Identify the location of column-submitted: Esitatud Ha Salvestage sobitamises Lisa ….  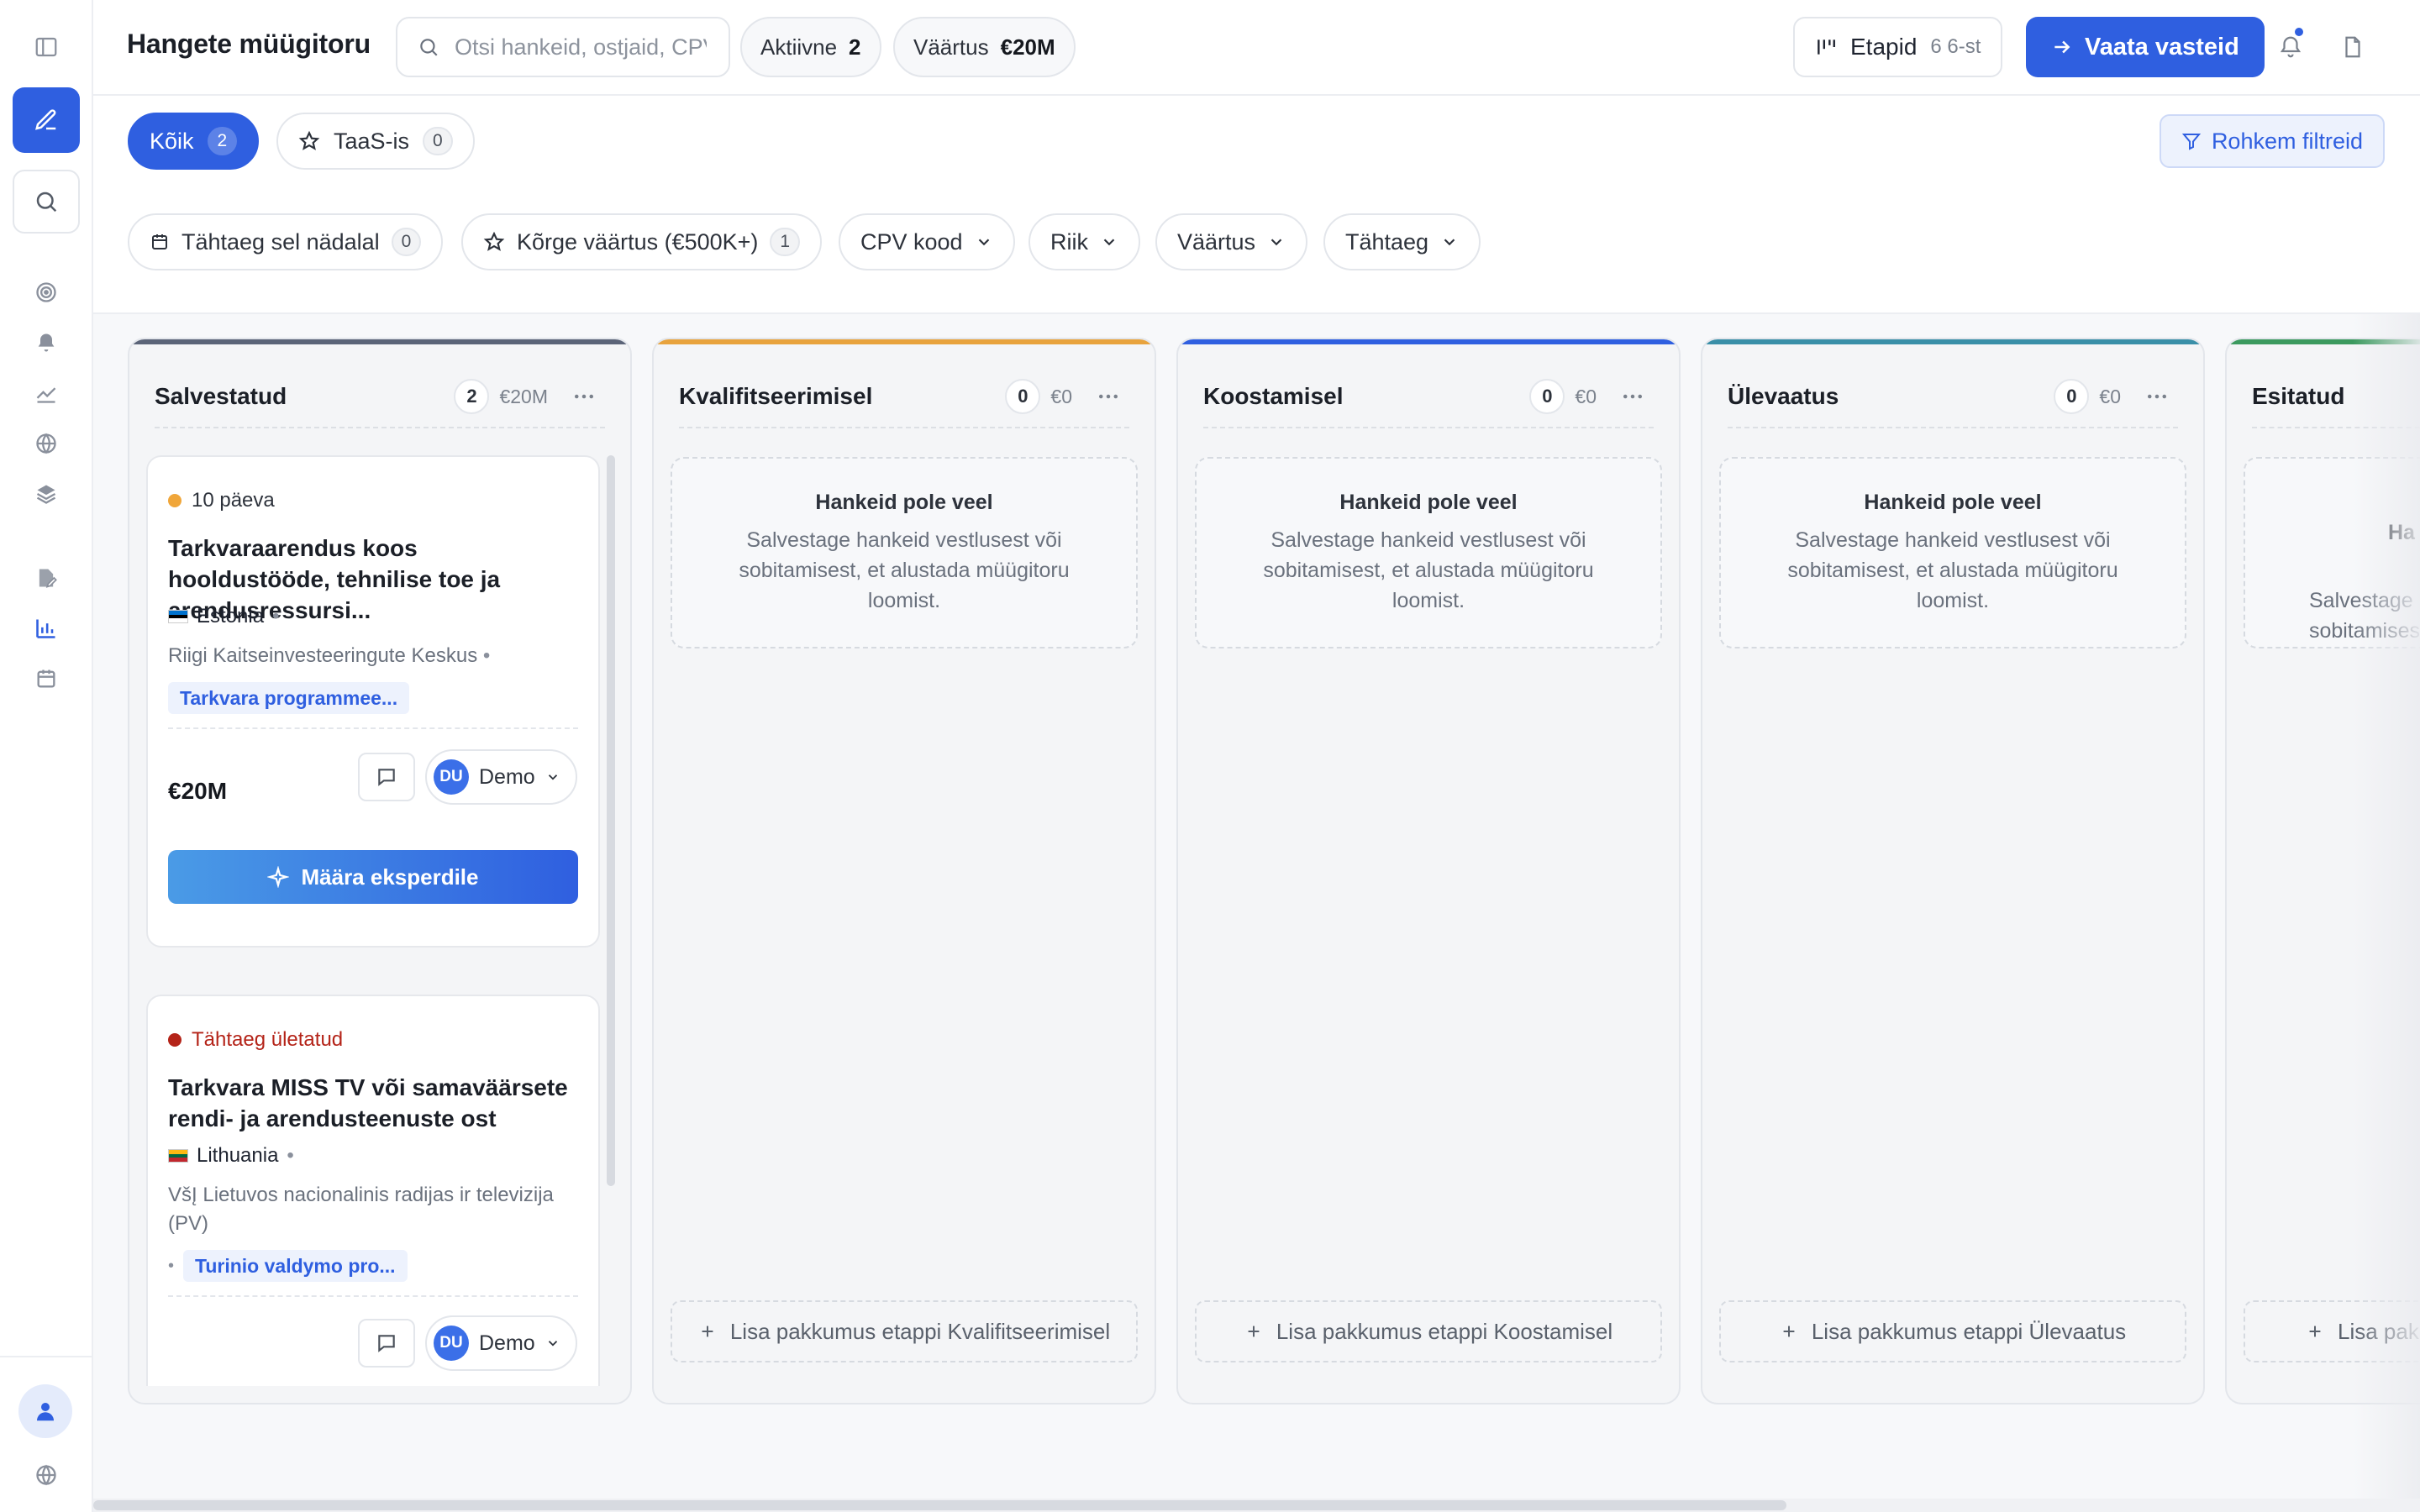
(2323, 871).